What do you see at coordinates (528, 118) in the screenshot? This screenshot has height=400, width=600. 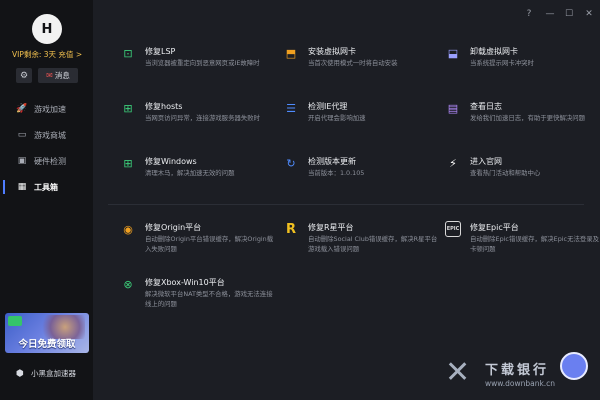 I see `tool-description: 发给我们加速日志，有助于更快解决问题` at bounding box center [528, 118].